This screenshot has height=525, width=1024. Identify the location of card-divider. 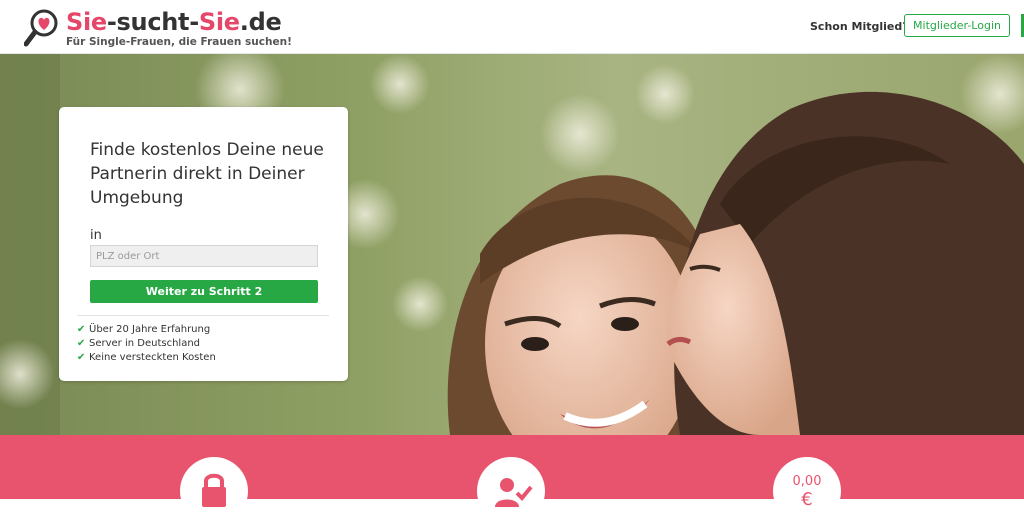
(203, 315).